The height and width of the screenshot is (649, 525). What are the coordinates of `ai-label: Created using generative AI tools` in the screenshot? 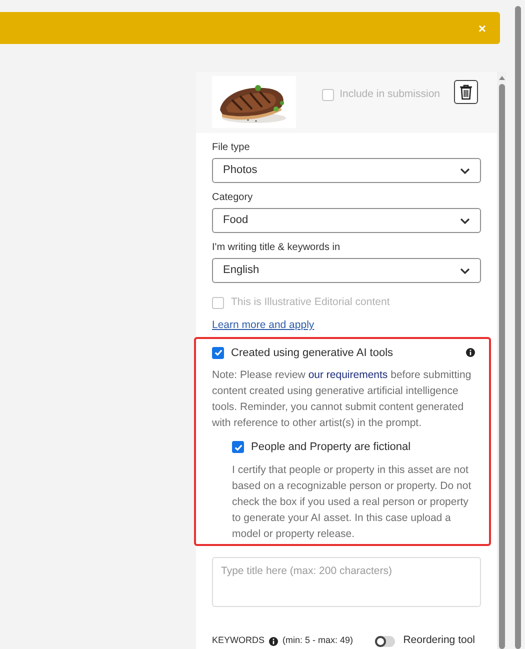 It's located at (312, 353).